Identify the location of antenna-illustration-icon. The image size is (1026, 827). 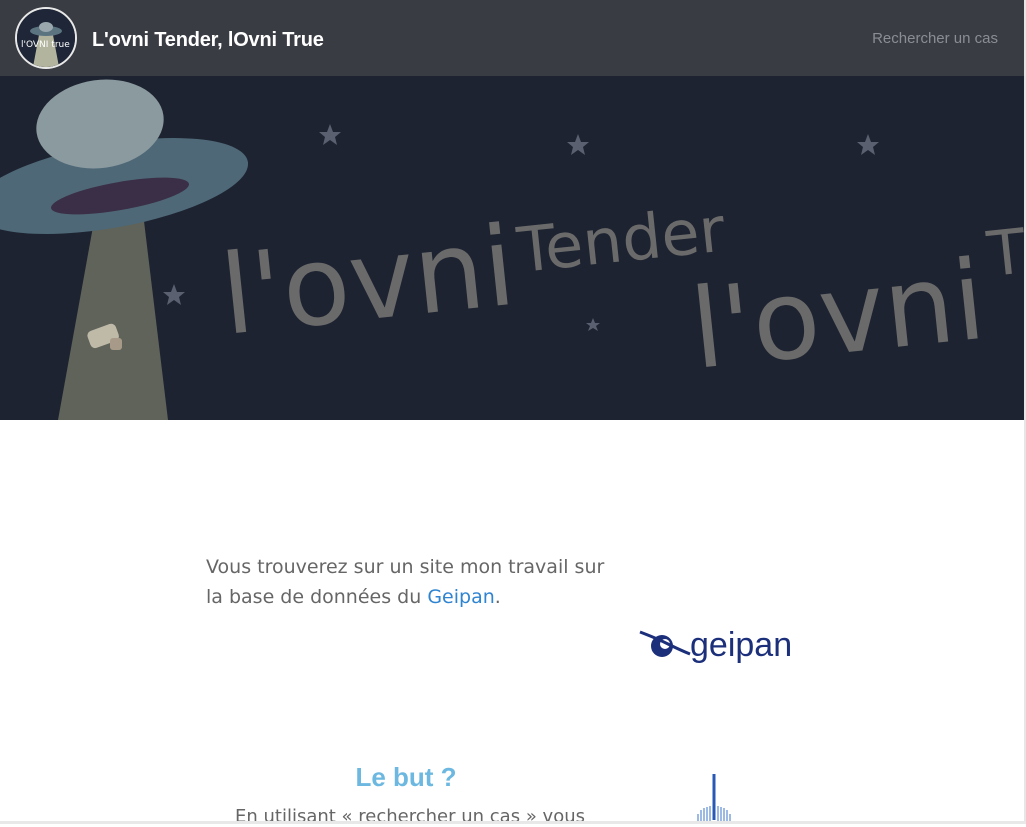
(714, 799).